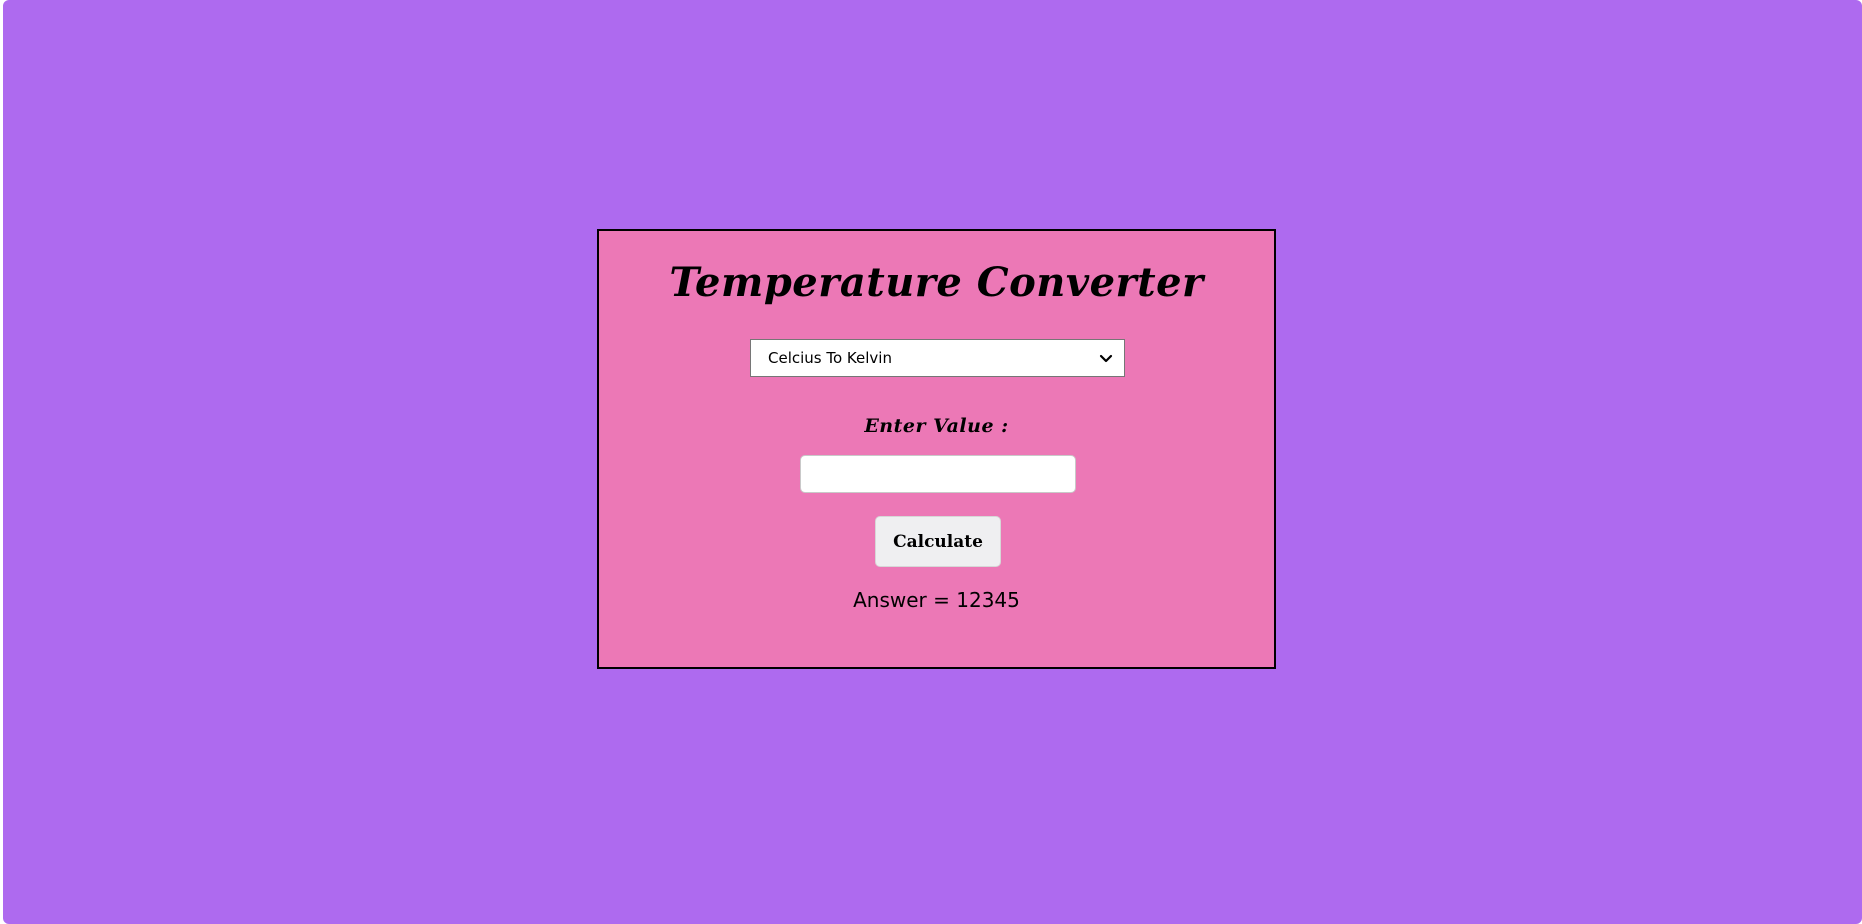 This screenshot has width=1862, height=924. Describe the element at coordinates (936, 426) in the screenshot. I see `enter-value-label: Enter Value :` at that location.